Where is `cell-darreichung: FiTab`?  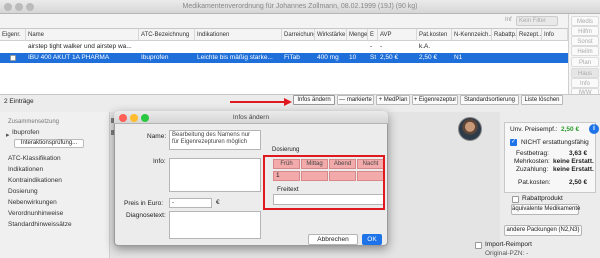 cell-darreichung: FiTab is located at coordinates (292, 57).